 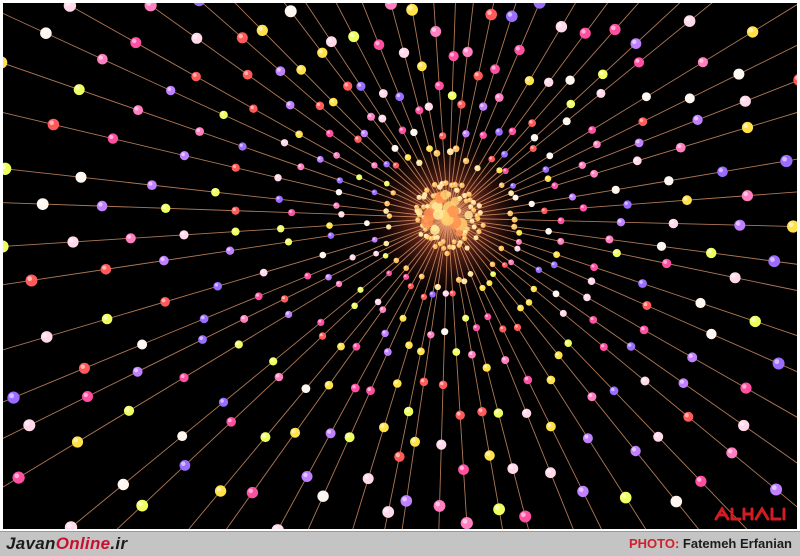 I want to click on watermark-logo, so click(x=752, y=514).